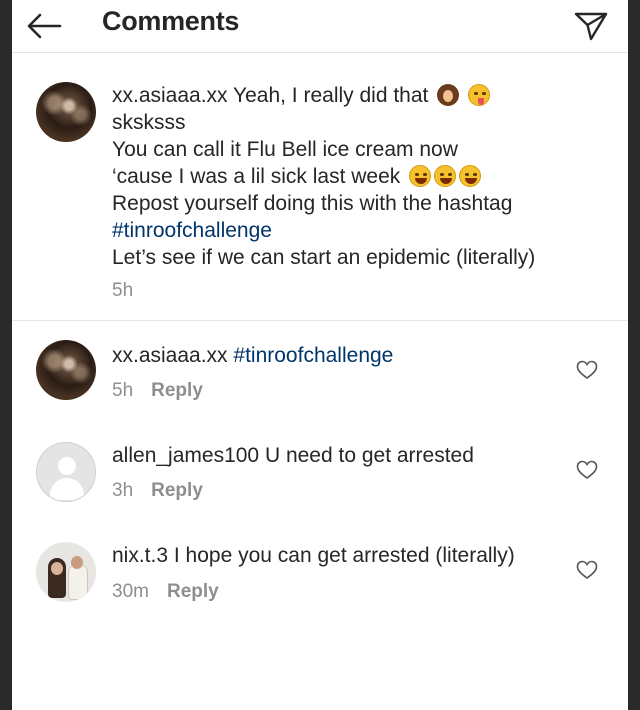  Describe the element at coordinates (320, 320) in the screenshot. I see `divider` at that location.